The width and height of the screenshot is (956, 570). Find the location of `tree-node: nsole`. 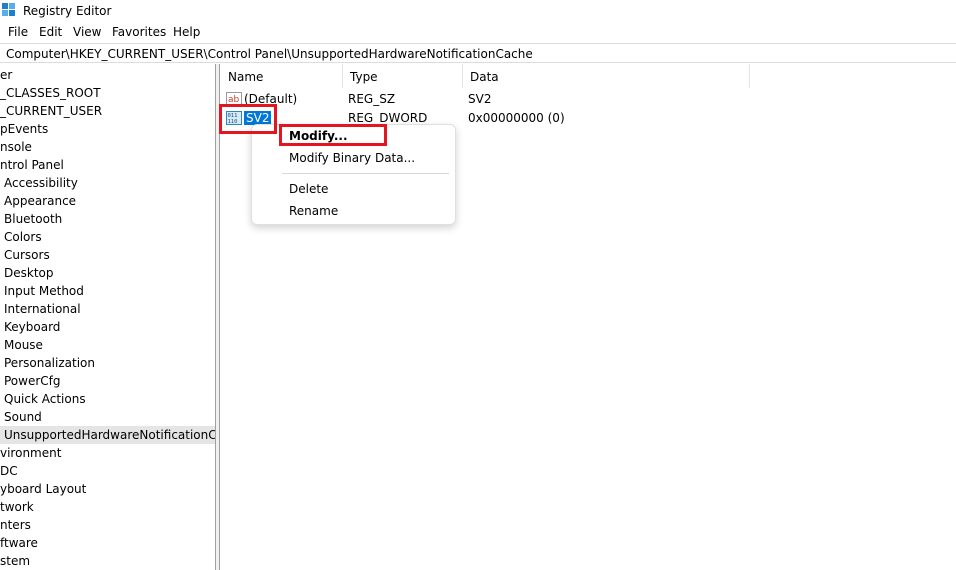

tree-node: nsole is located at coordinates (17, 147).